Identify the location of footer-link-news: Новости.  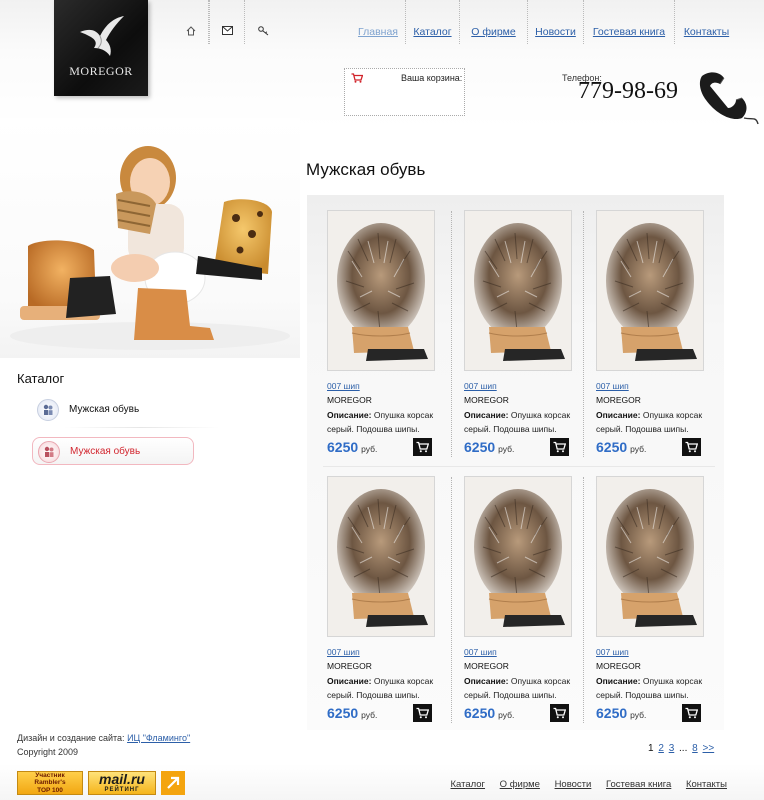
(573, 784).